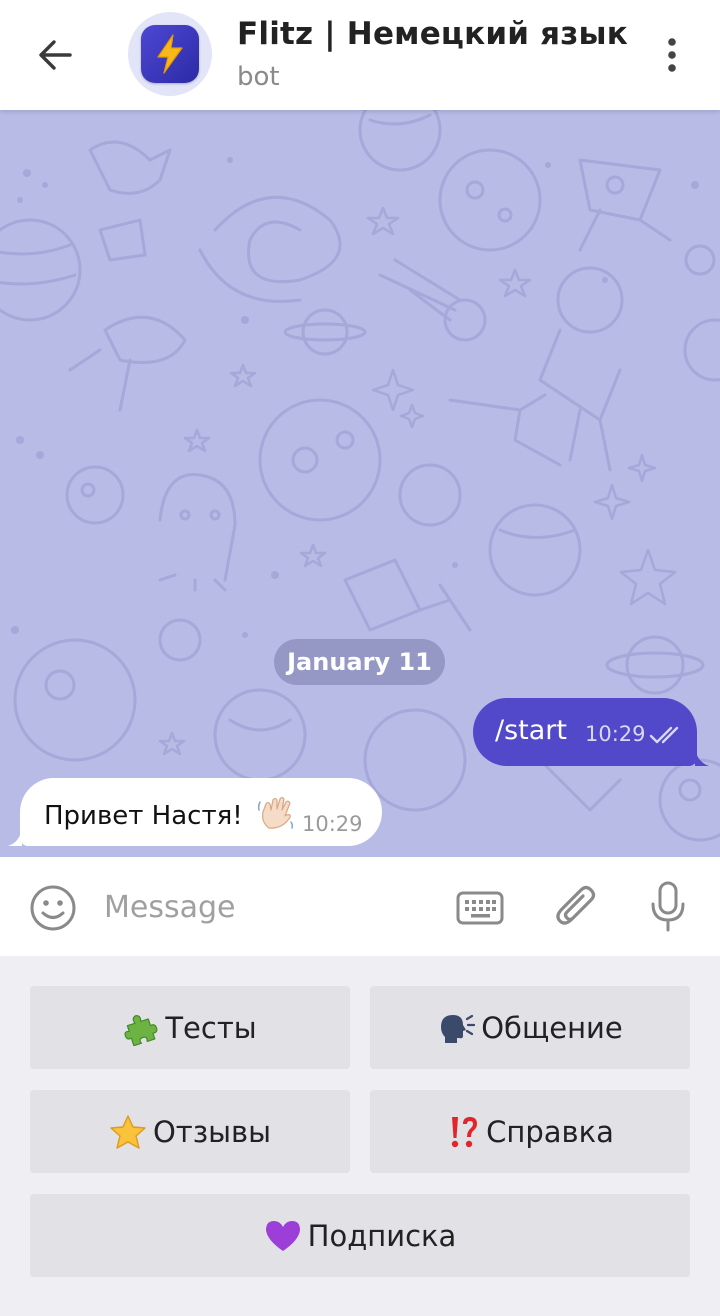 The width and height of the screenshot is (720, 1316). What do you see at coordinates (143, 816) in the screenshot?
I see `message-text-content: Привет Настя!` at bounding box center [143, 816].